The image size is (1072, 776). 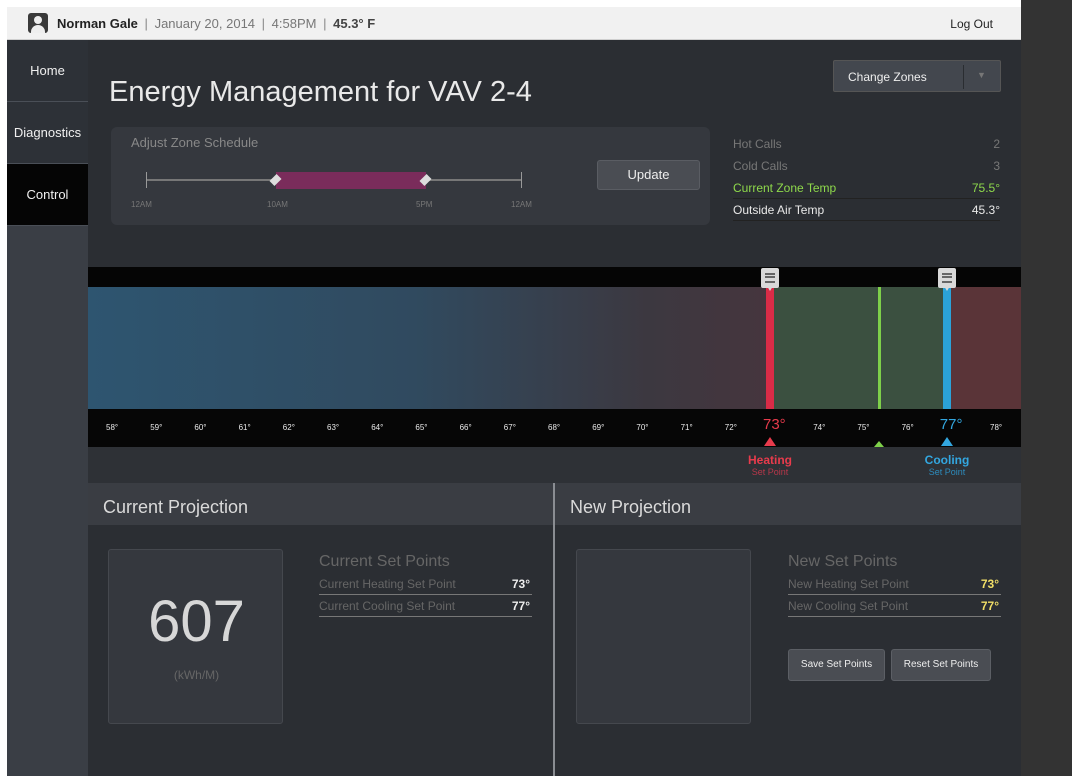 What do you see at coordinates (156, 427) in the screenshot?
I see `temperature-tick-label: 59°` at bounding box center [156, 427].